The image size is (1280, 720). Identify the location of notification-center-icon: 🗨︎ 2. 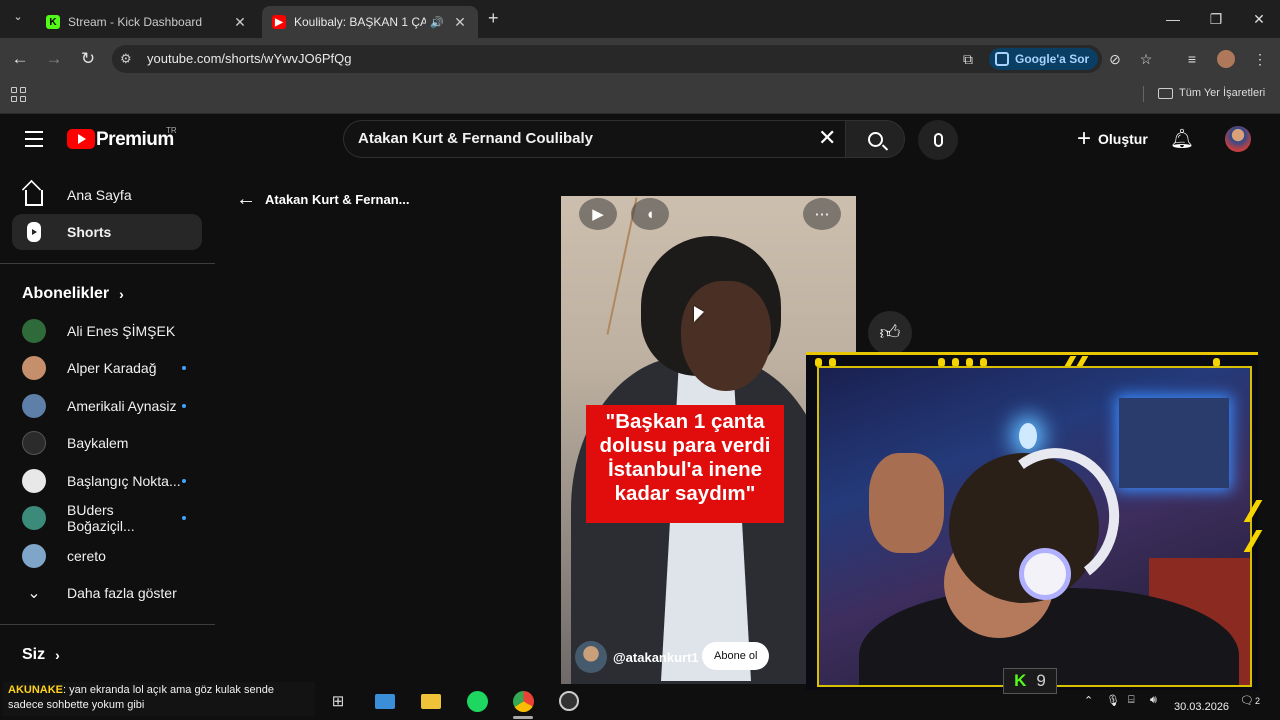
(1250, 700).